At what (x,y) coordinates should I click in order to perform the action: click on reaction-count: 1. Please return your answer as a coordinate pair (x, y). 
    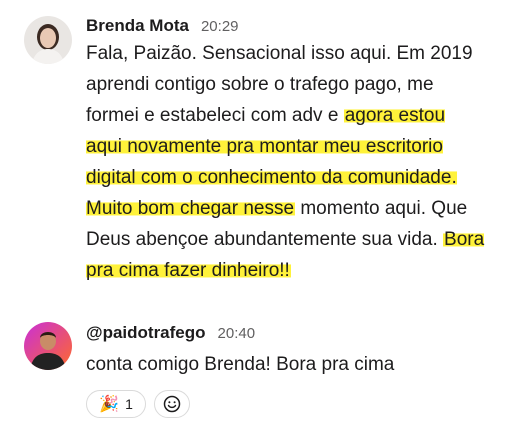
    Looking at the image, I should click on (129, 404).